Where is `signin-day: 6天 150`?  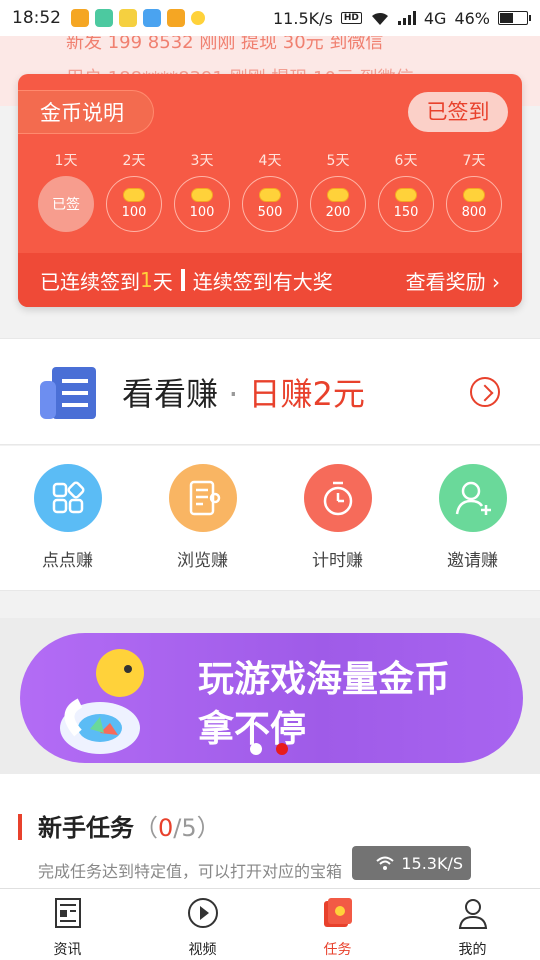 signin-day: 6天 150 is located at coordinates (406, 191).